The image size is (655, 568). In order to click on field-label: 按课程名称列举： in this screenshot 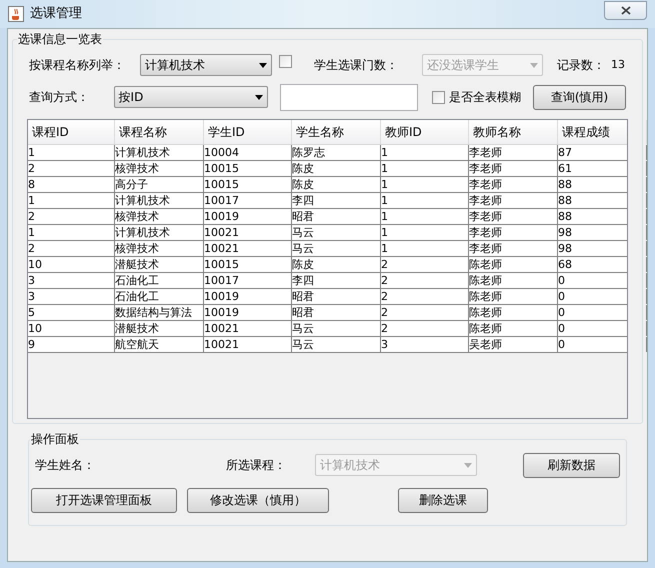, I will do `click(77, 65)`.